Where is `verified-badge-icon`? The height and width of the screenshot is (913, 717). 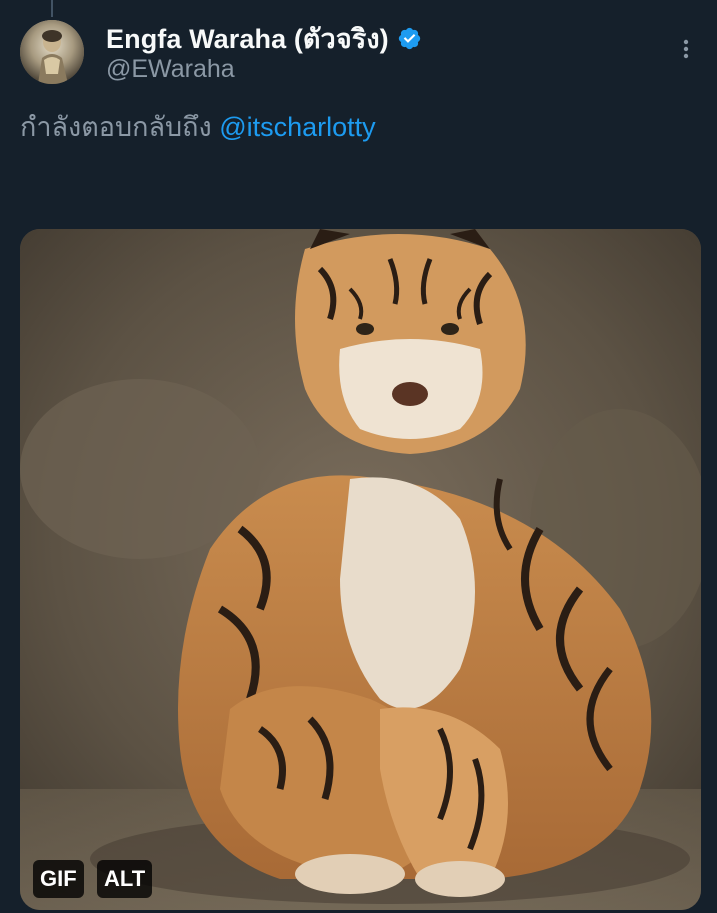
verified-badge-icon is located at coordinates (409, 38).